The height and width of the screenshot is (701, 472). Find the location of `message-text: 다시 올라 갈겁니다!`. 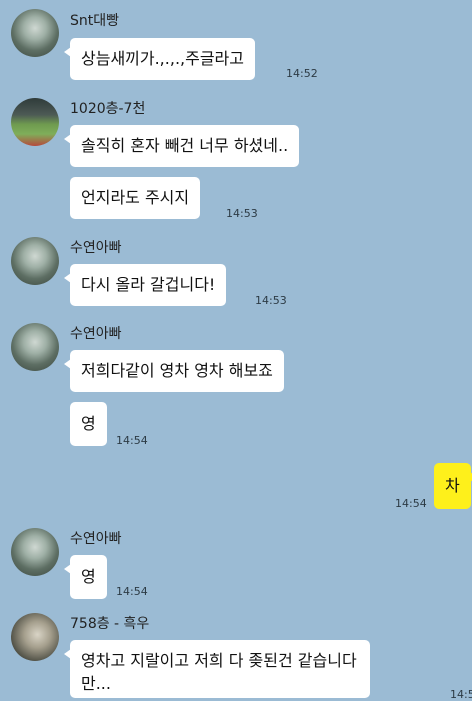

message-text: 다시 올라 갈겁니다! is located at coordinates (148, 284).